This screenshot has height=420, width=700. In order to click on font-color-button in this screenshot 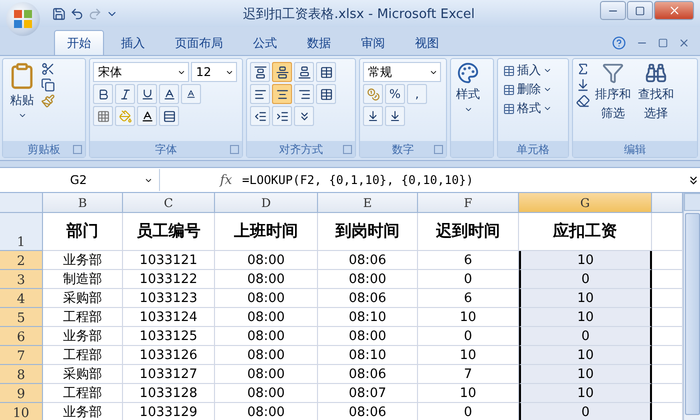, I will do `click(147, 116)`.